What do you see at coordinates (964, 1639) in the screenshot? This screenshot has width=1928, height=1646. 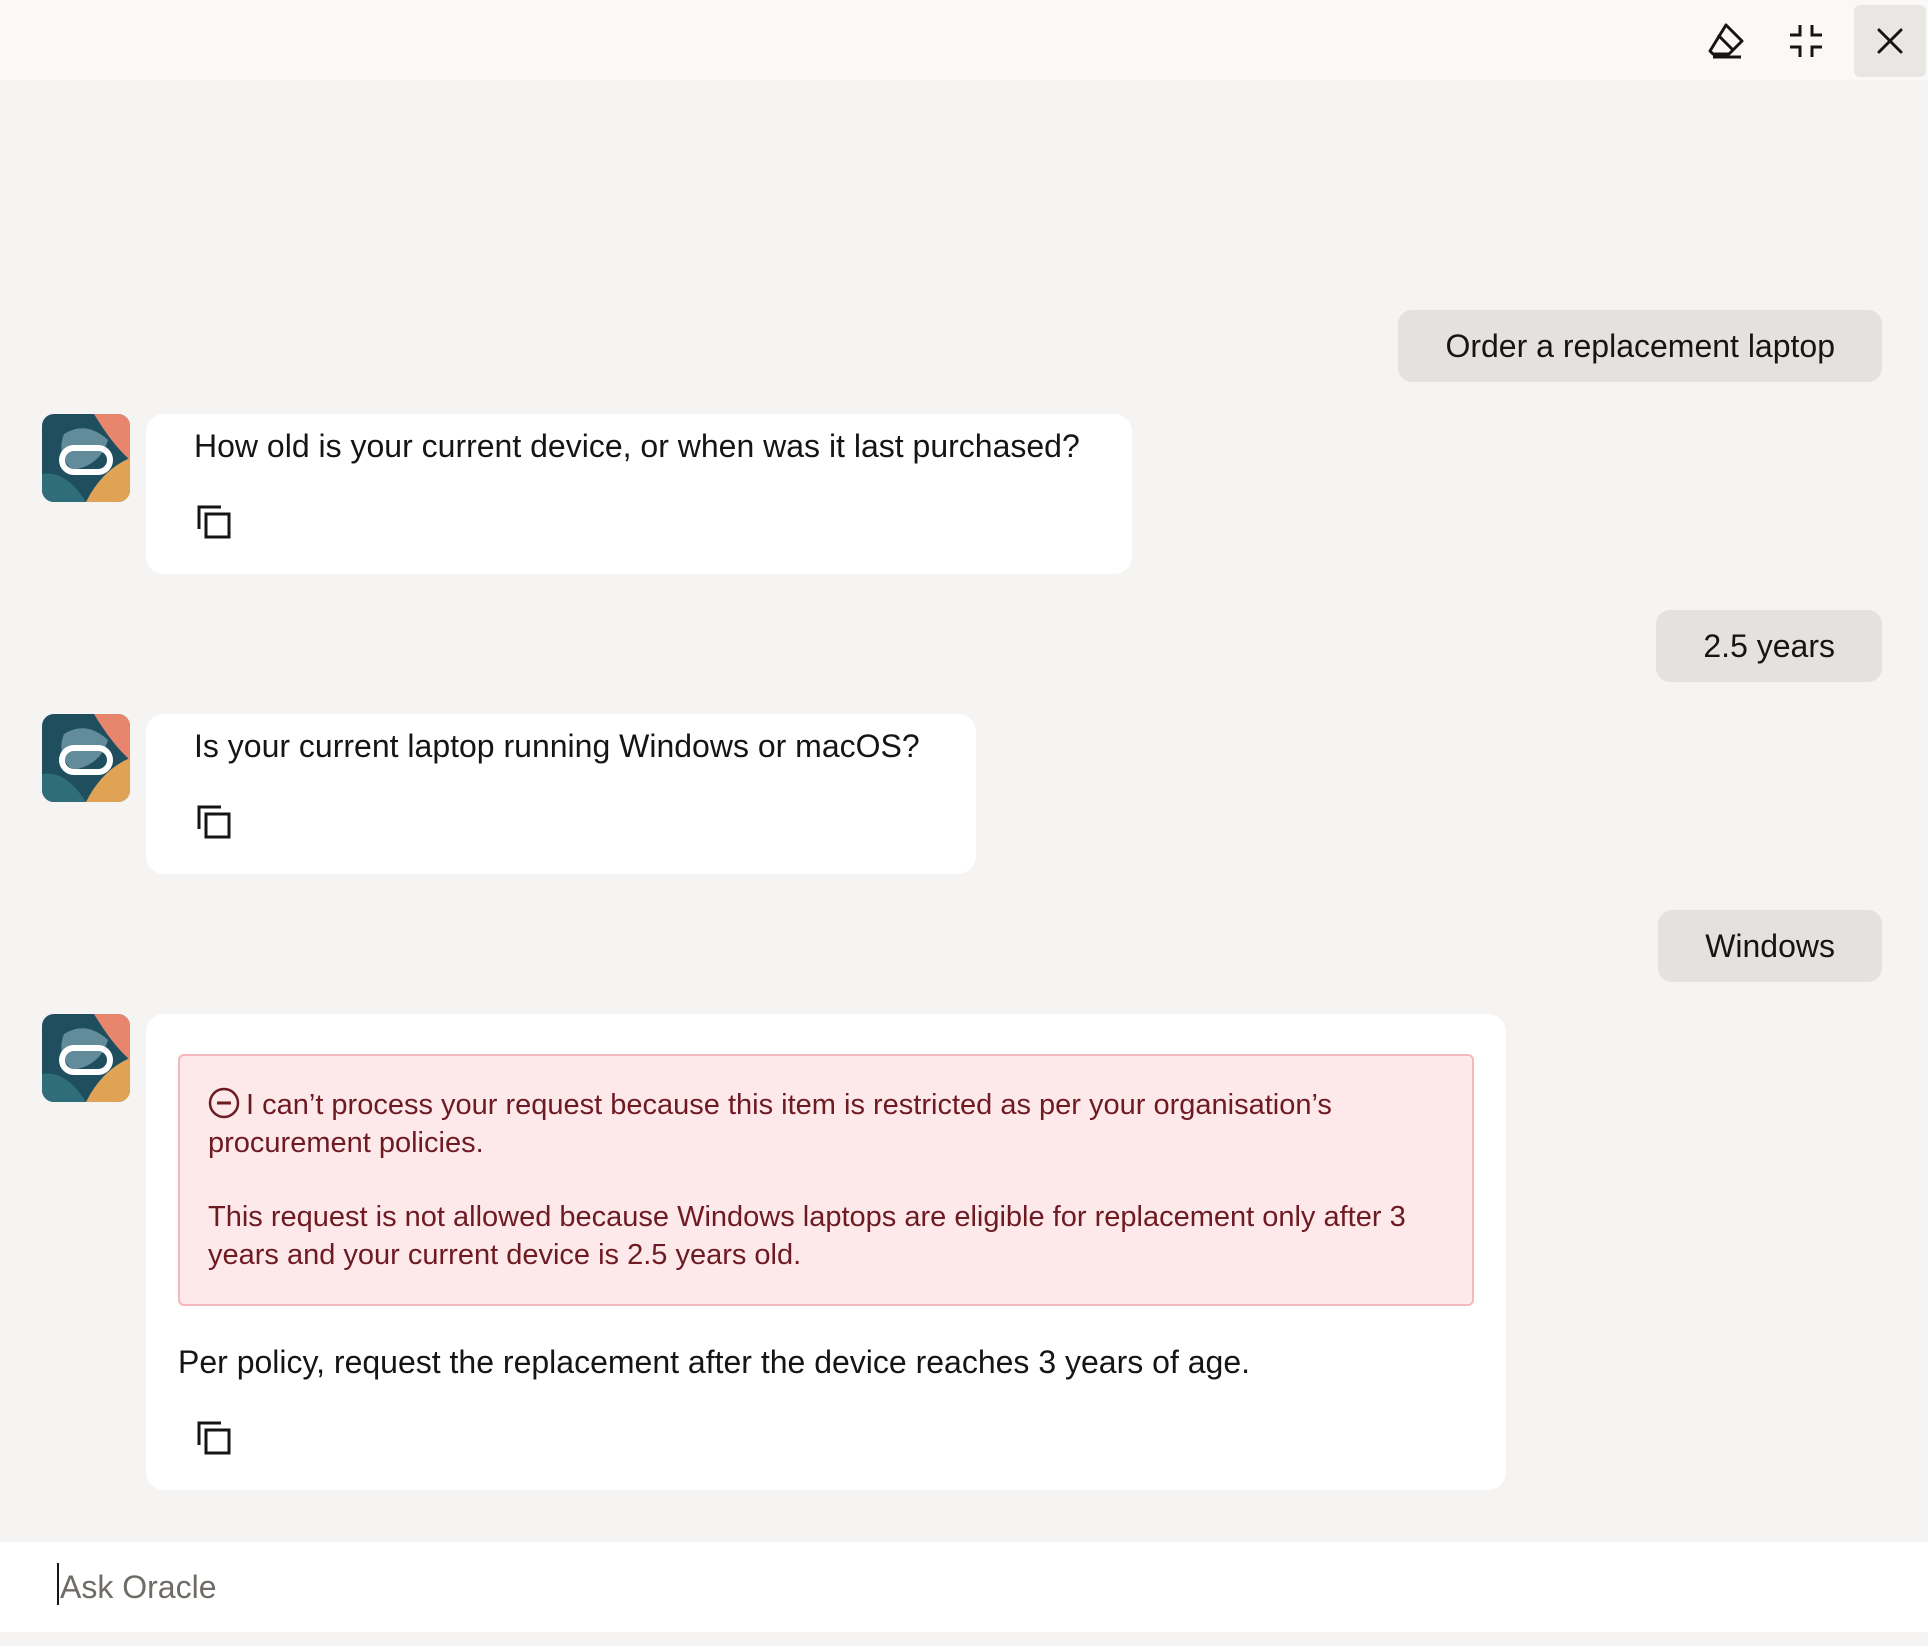 I see `bottom-strip` at bounding box center [964, 1639].